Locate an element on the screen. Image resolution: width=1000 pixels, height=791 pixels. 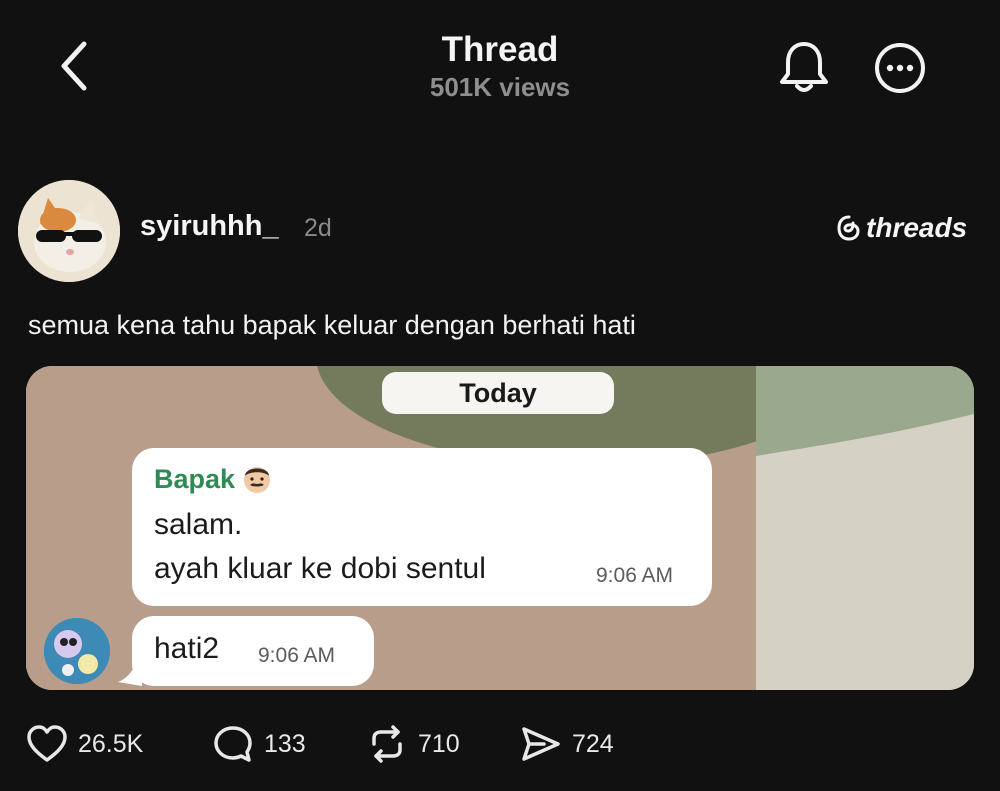
reply-button: 133 is located at coordinates (259, 744).